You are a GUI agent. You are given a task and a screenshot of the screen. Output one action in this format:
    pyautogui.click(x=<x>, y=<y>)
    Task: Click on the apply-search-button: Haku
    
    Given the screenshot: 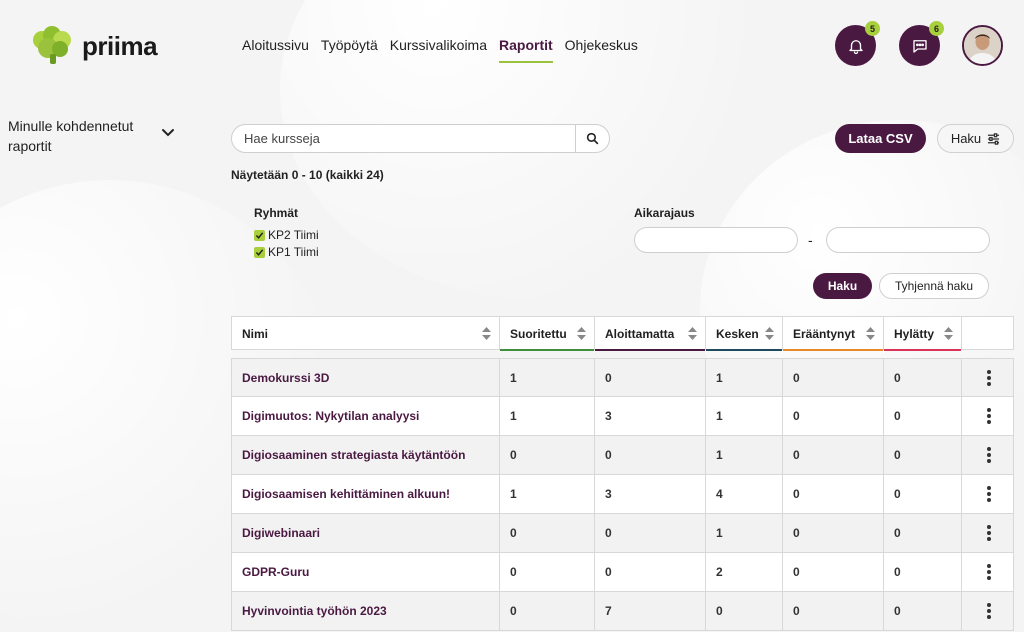 What is the action you would take?
    pyautogui.click(x=842, y=286)
    